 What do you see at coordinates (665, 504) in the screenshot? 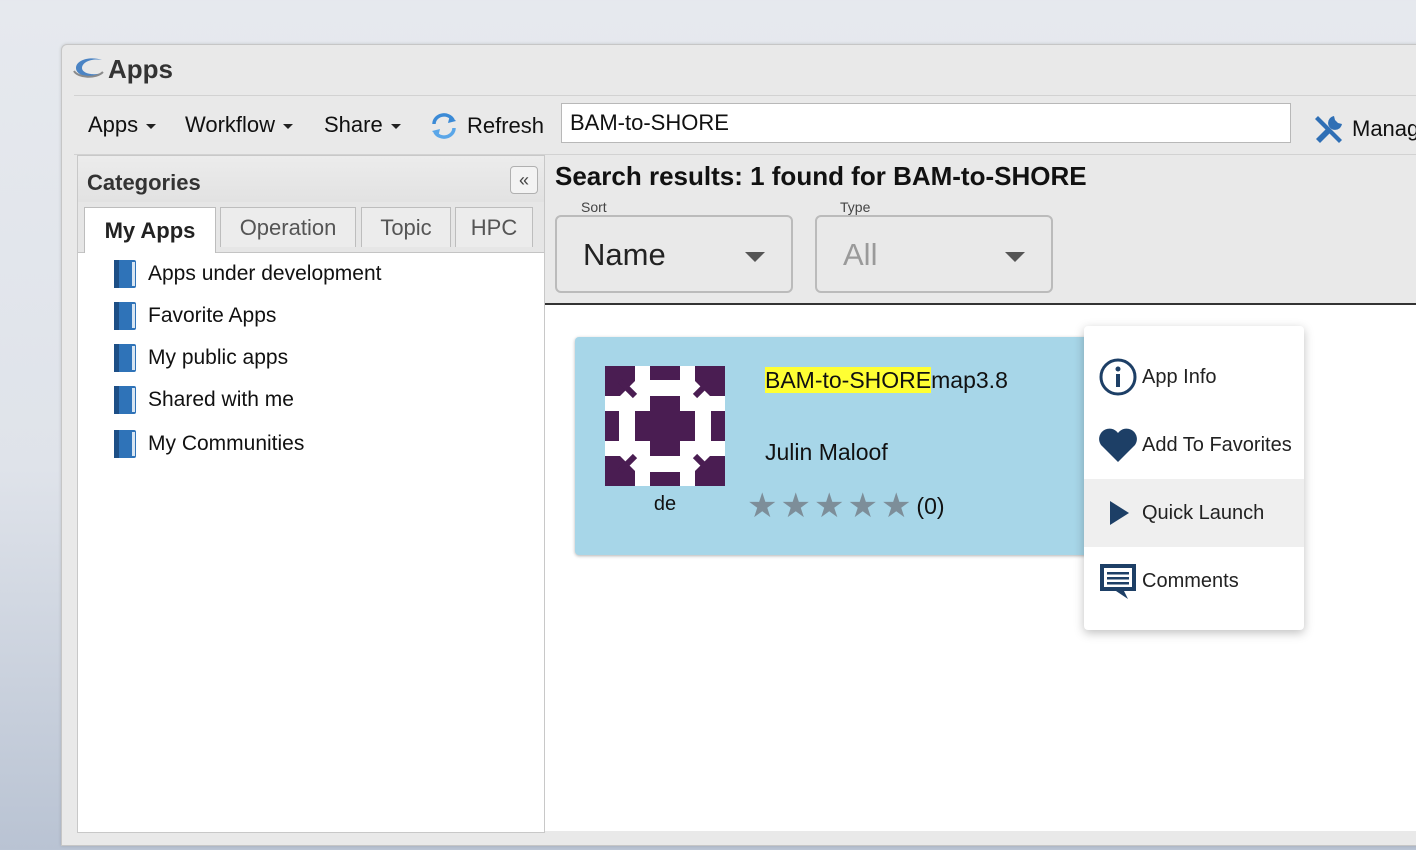
I see `app-icon-label: de` at bounding box center [665, 504].